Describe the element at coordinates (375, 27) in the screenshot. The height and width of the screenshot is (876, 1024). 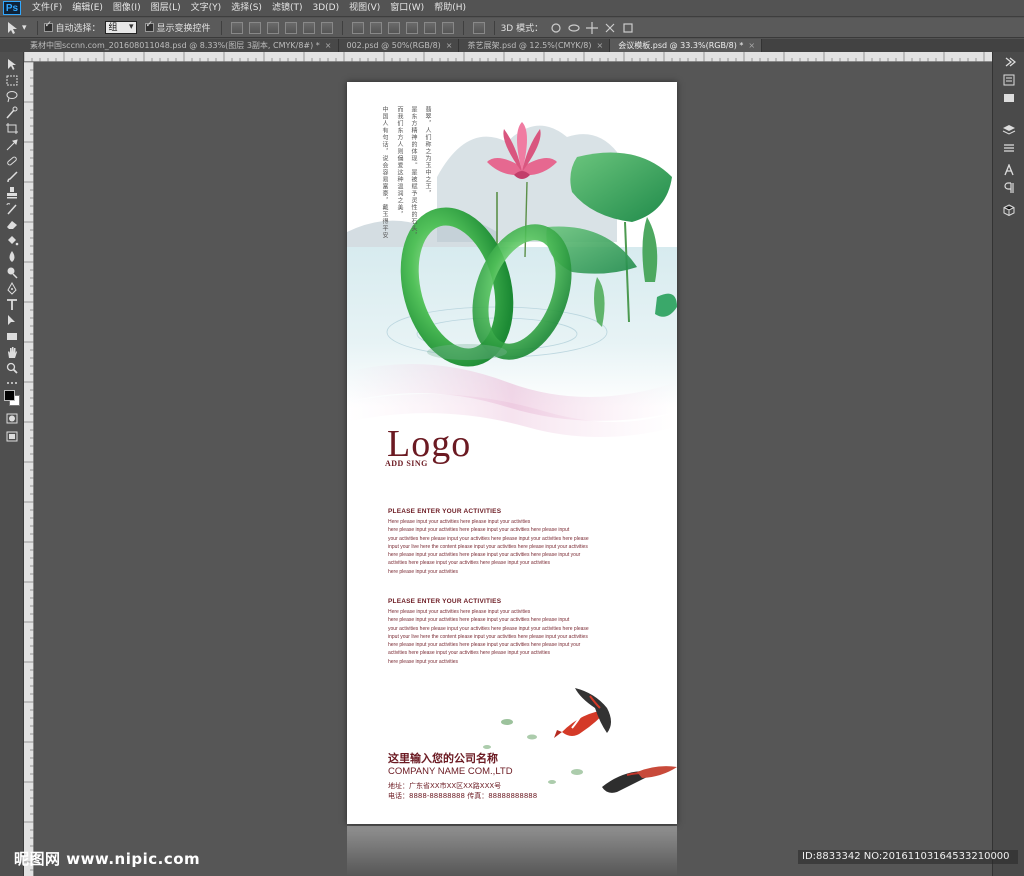
I see `distribute-vcenter-button` at that location.